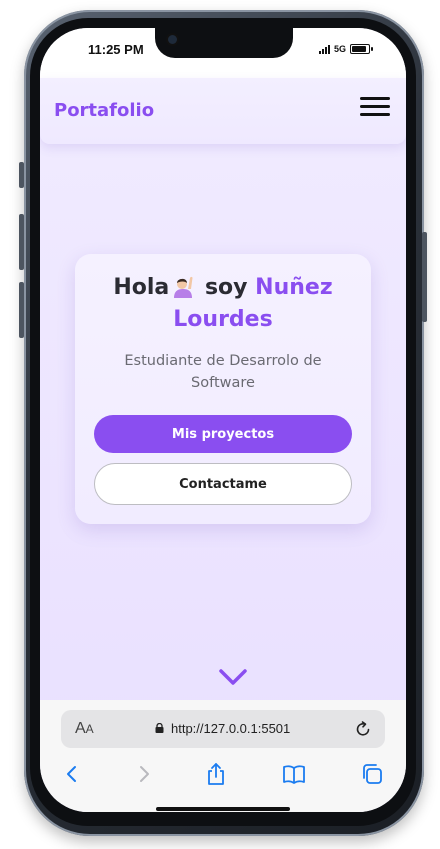 This screenshot has height=849, width=440. What do you see at coordinates (104, 110) in the screenshot?
I see `brand-logo: Portafolio` at bounding box center [104, 110].